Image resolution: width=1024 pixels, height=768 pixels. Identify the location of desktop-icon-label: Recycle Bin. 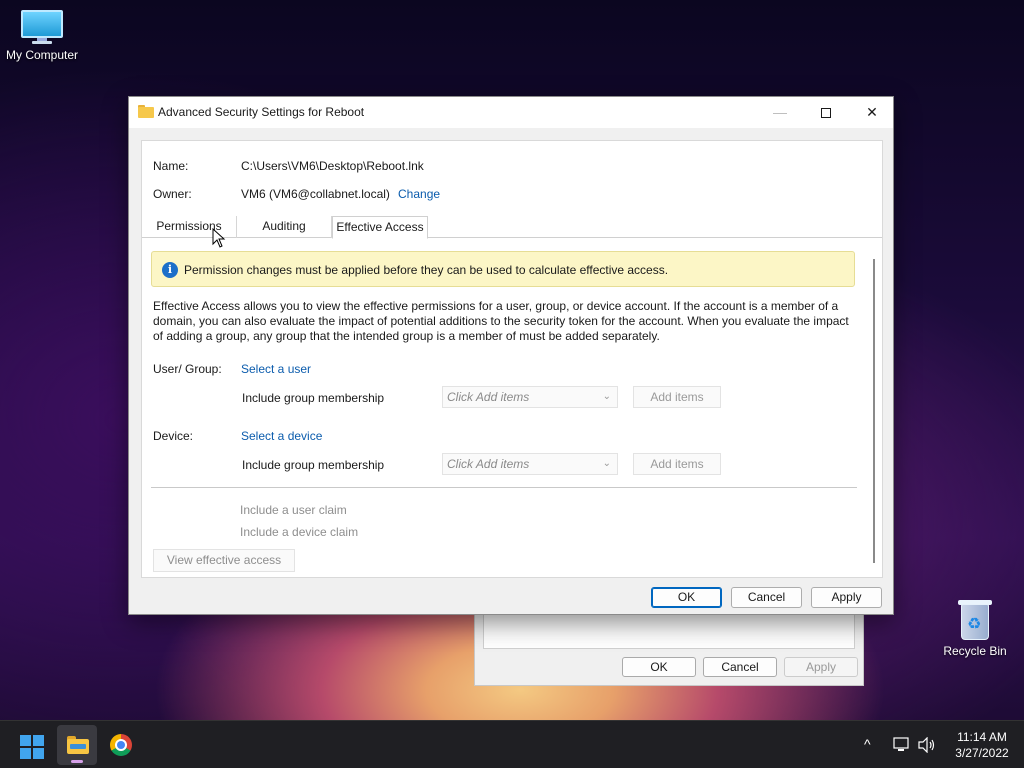
(975, 651).